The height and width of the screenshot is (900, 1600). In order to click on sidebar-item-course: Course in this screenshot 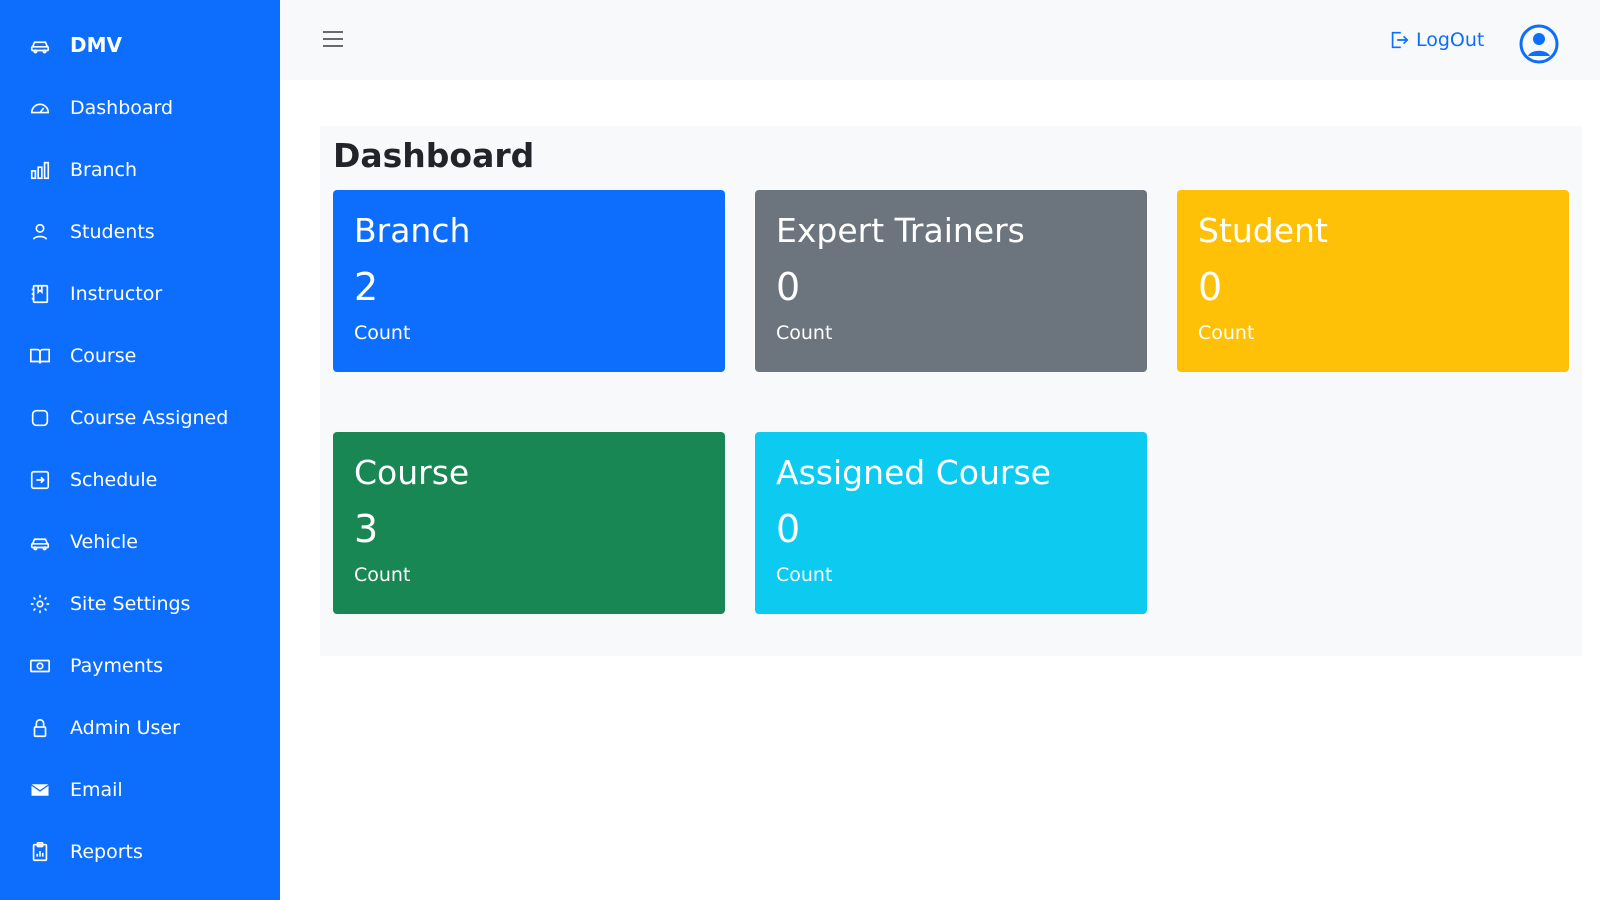, I will do `click(148, 356)`.